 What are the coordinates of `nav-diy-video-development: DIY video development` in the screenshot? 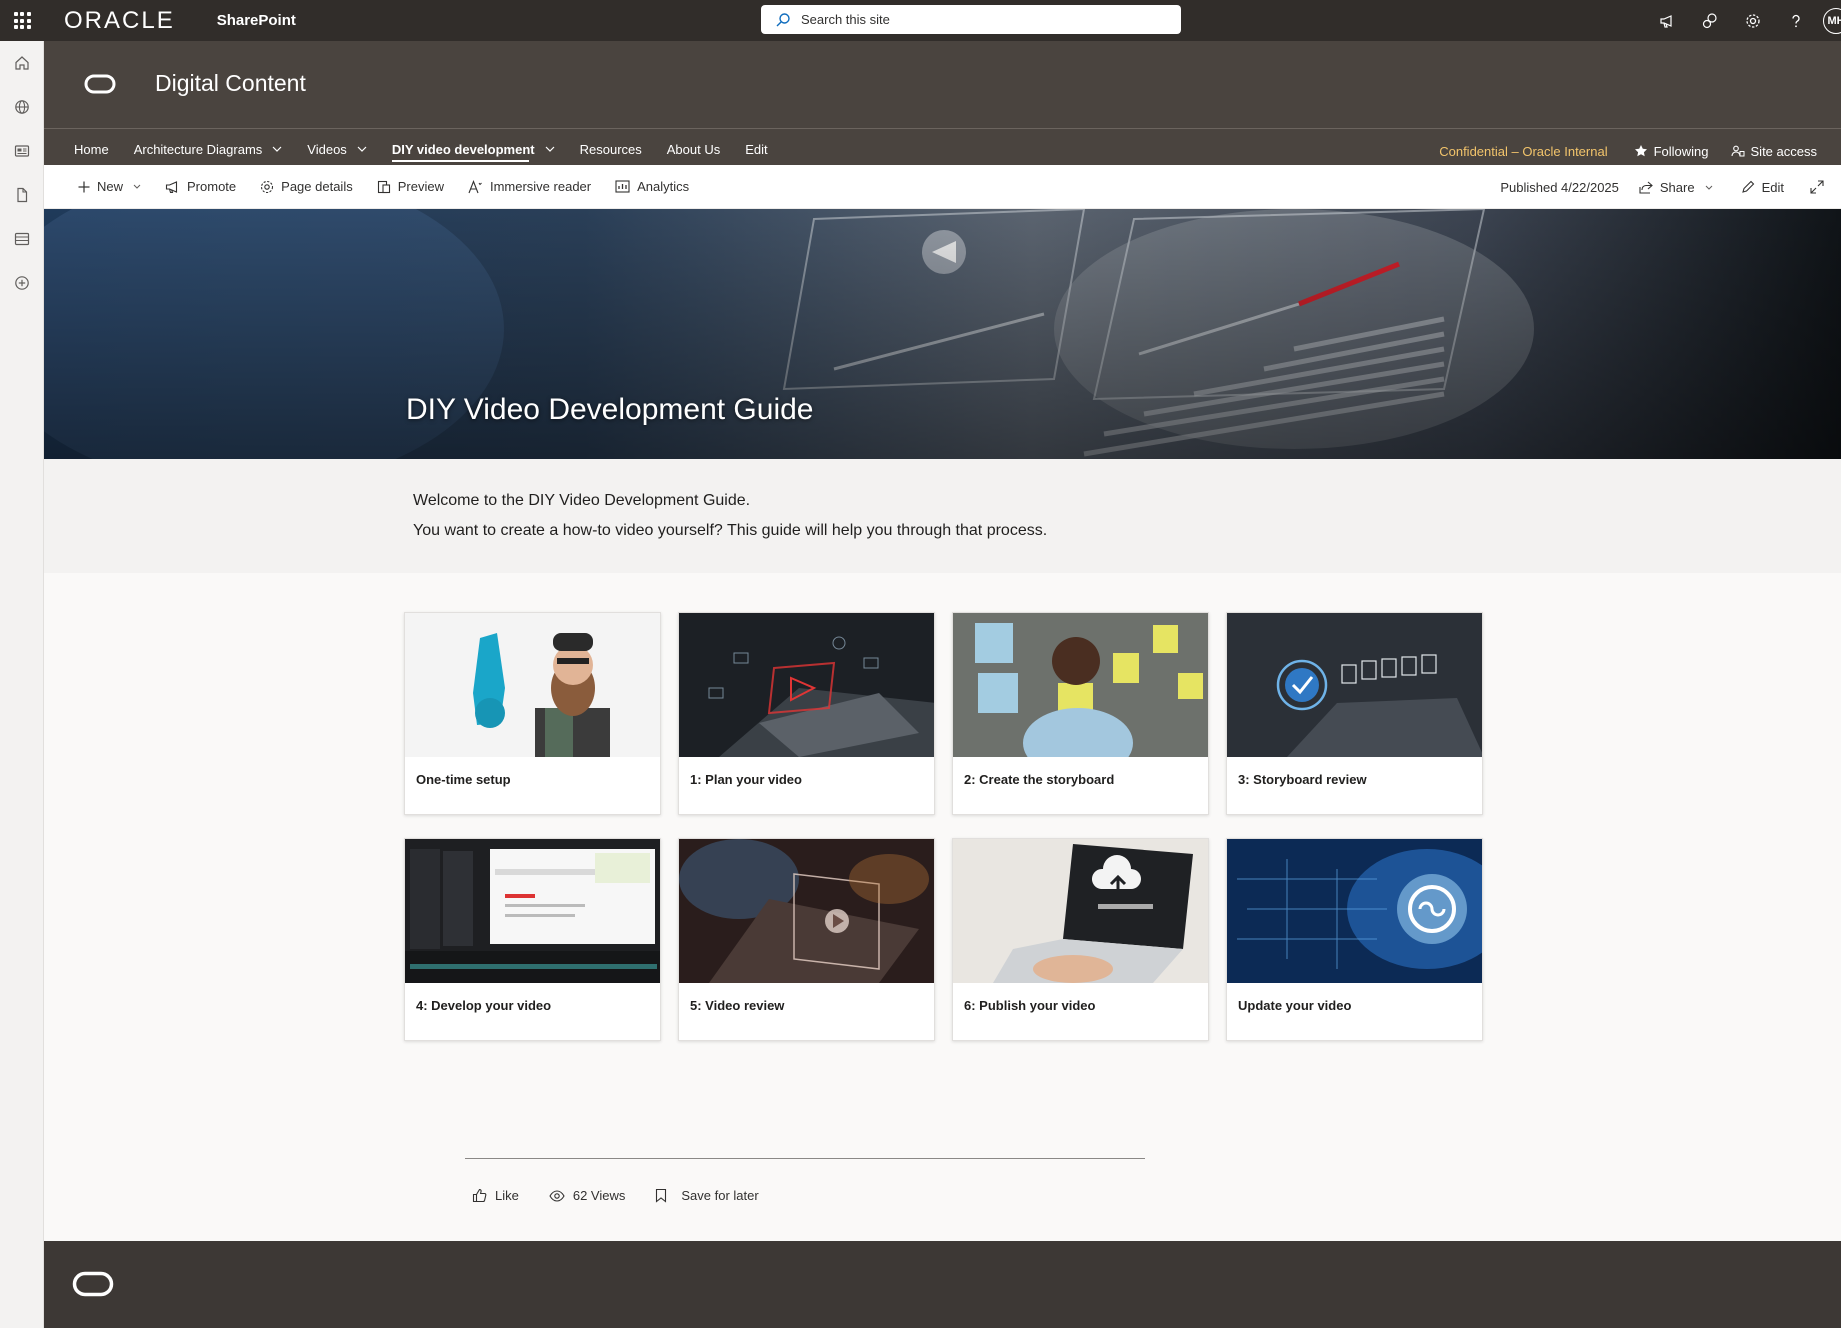 It's located at (473, 149).